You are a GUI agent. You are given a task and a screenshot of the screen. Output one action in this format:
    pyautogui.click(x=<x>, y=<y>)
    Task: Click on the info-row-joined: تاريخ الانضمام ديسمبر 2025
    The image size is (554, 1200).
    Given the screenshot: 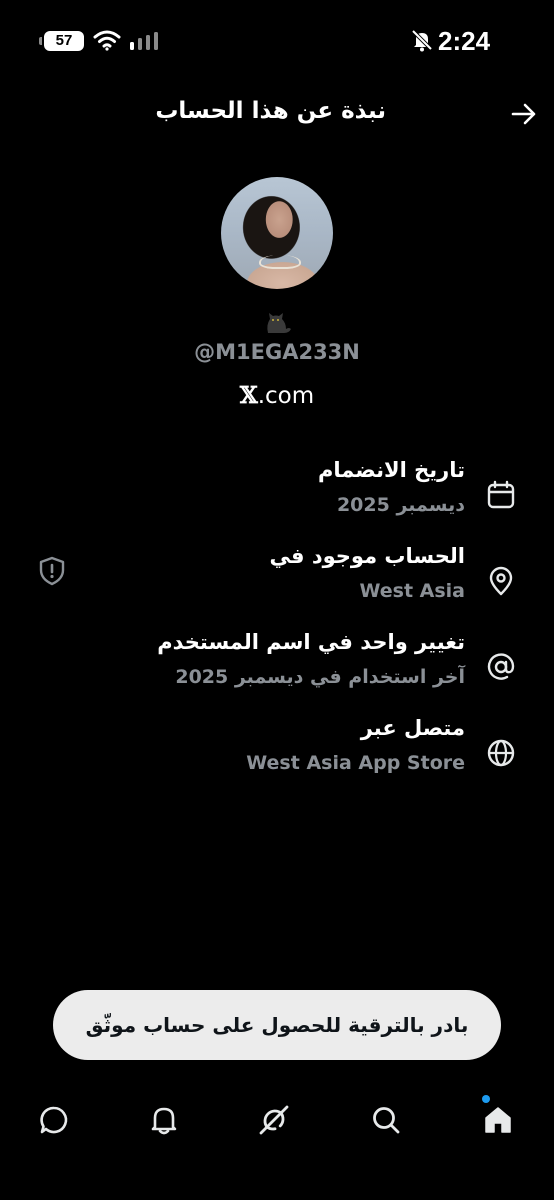 What is the action you would take?
    pyautogui.click(x=277, y=494)
    